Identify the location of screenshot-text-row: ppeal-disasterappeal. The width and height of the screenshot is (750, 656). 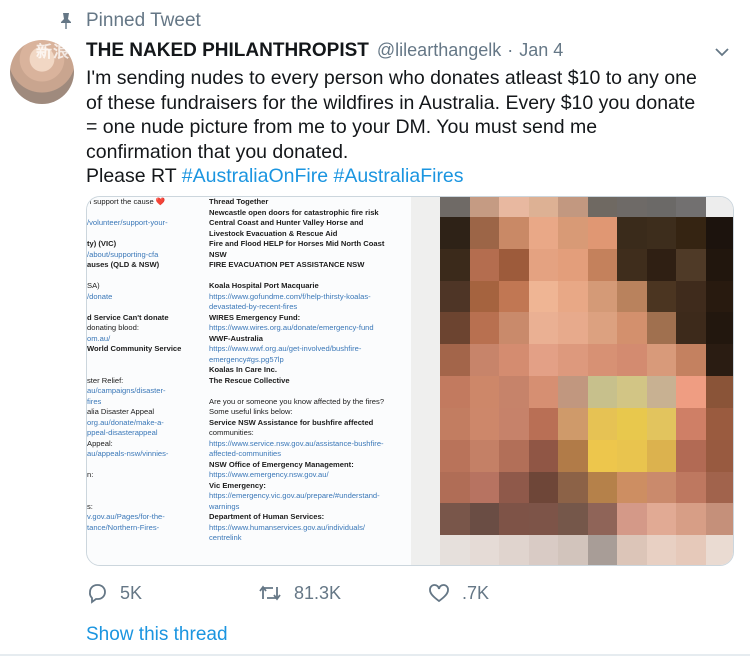
(122, 432).